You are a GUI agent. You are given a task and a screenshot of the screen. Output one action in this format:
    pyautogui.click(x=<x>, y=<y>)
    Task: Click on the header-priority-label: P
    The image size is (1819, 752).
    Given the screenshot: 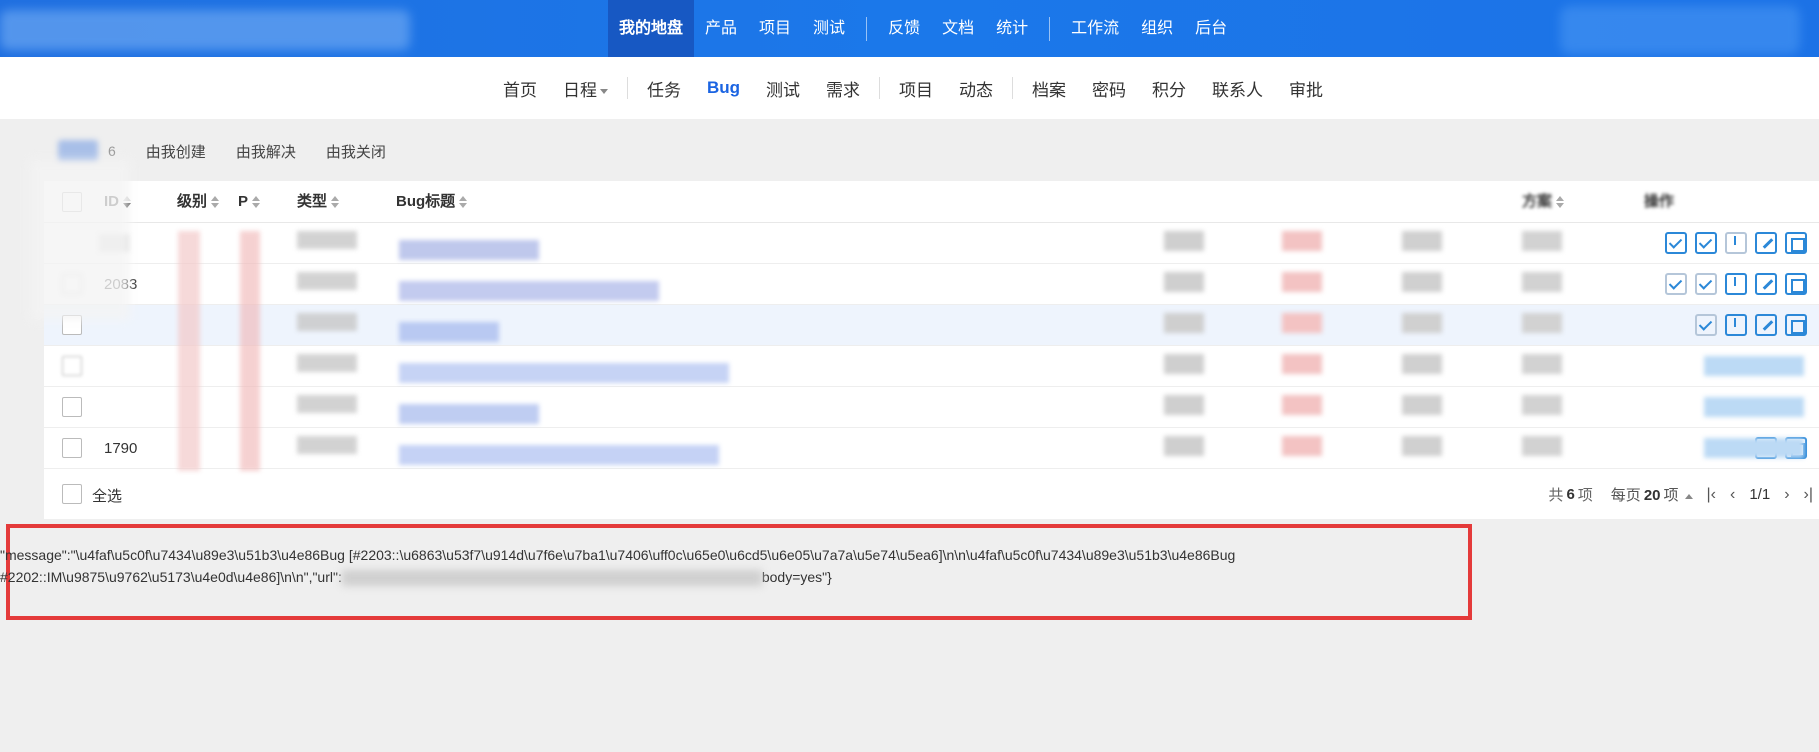 What is the action you would take?
    pyautogui.click(x=243, y=201)
    